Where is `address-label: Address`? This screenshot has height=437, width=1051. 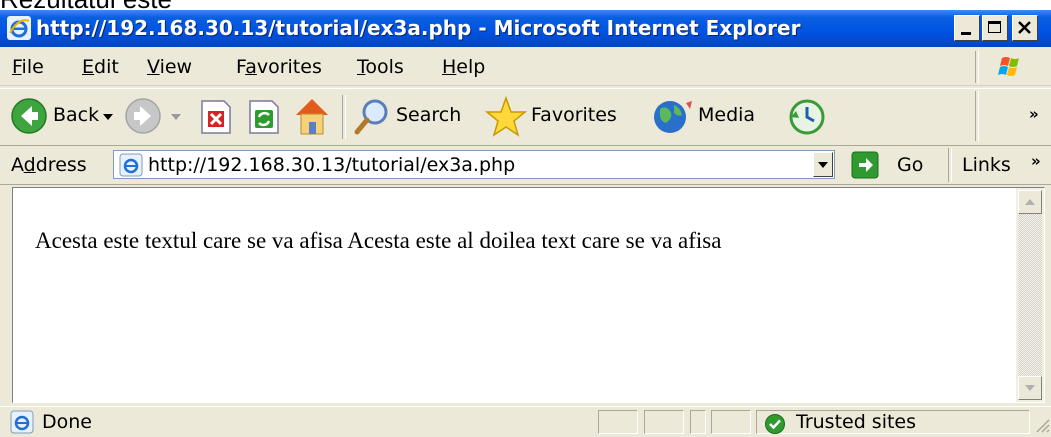 address-label: Address is located at coordinates (49, 165).